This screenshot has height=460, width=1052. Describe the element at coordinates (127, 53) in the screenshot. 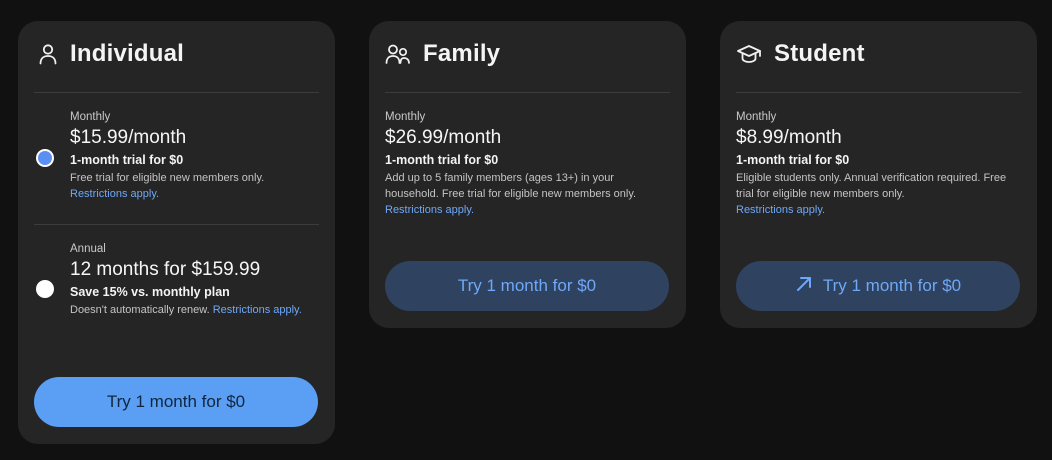

I see `individual-title: Individual` at that location.